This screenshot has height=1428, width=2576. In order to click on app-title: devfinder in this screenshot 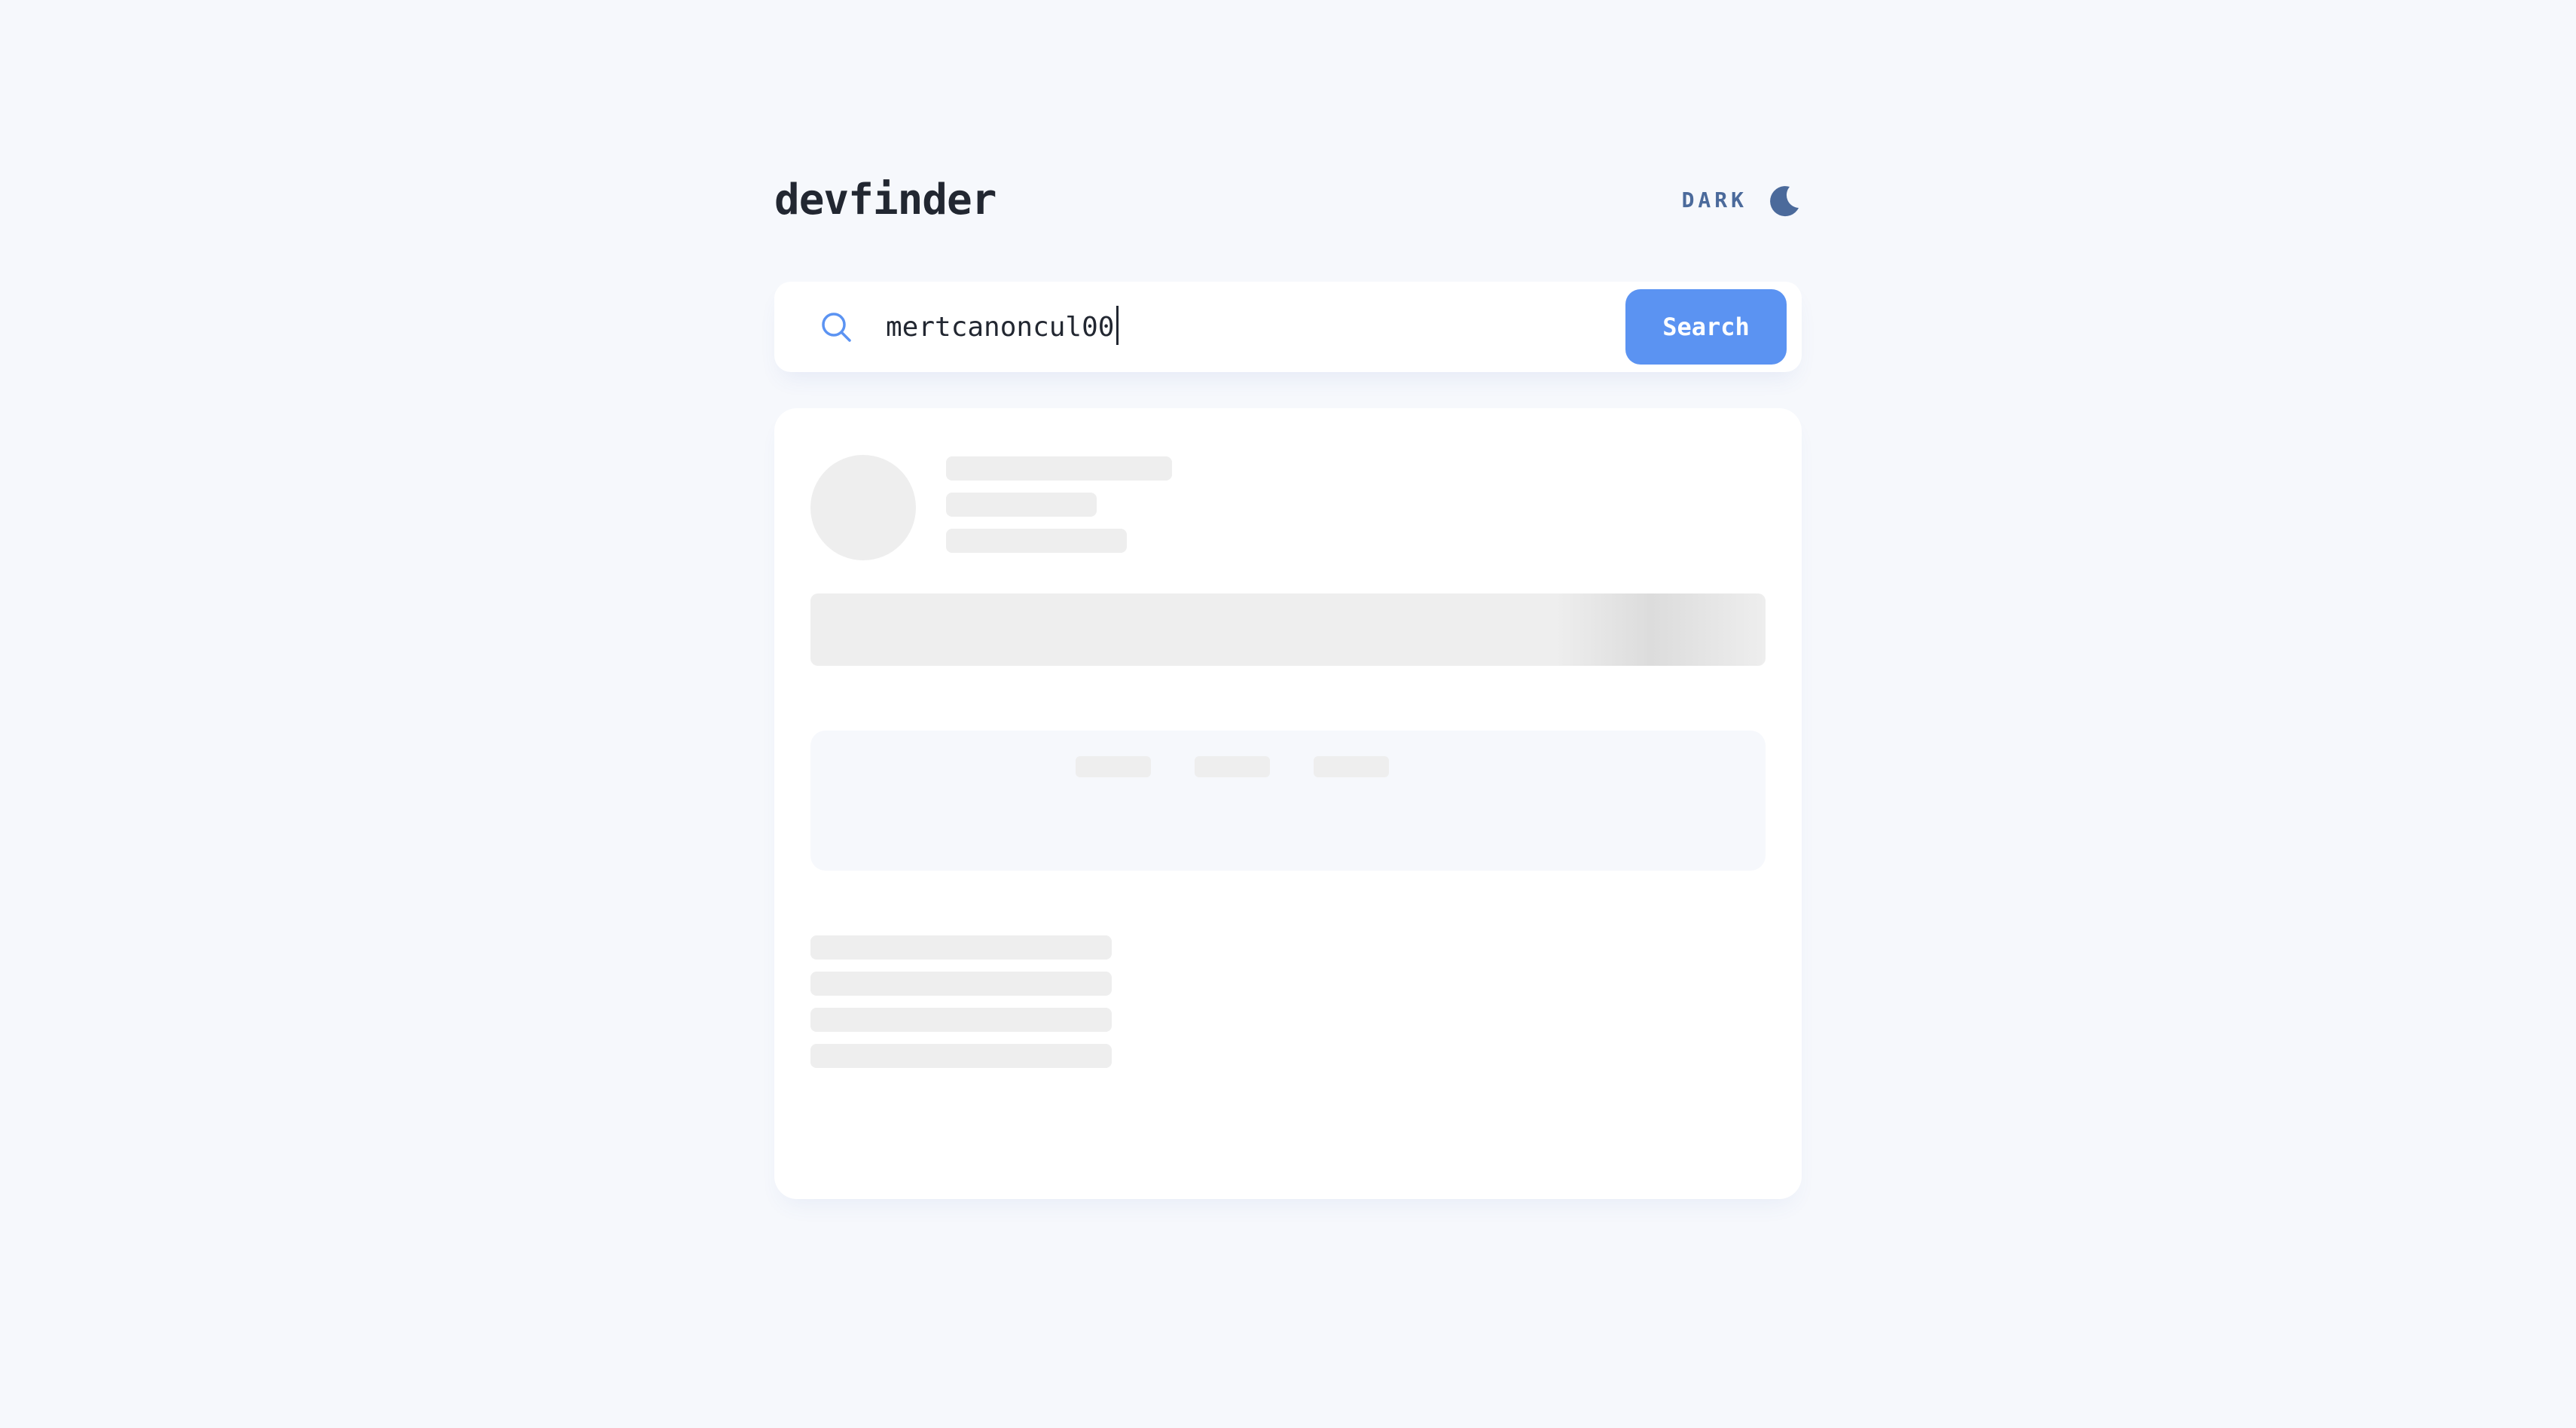, I will do `click(885, 199)`.